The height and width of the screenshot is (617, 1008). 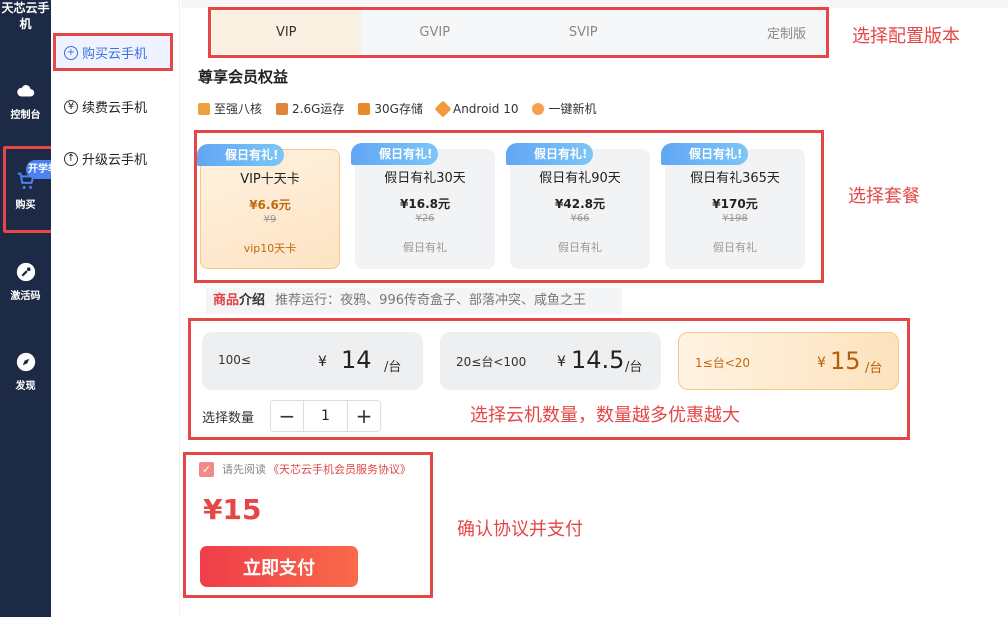 I want to click on nav-item-console: 控制台, so click(x=25, y=100).